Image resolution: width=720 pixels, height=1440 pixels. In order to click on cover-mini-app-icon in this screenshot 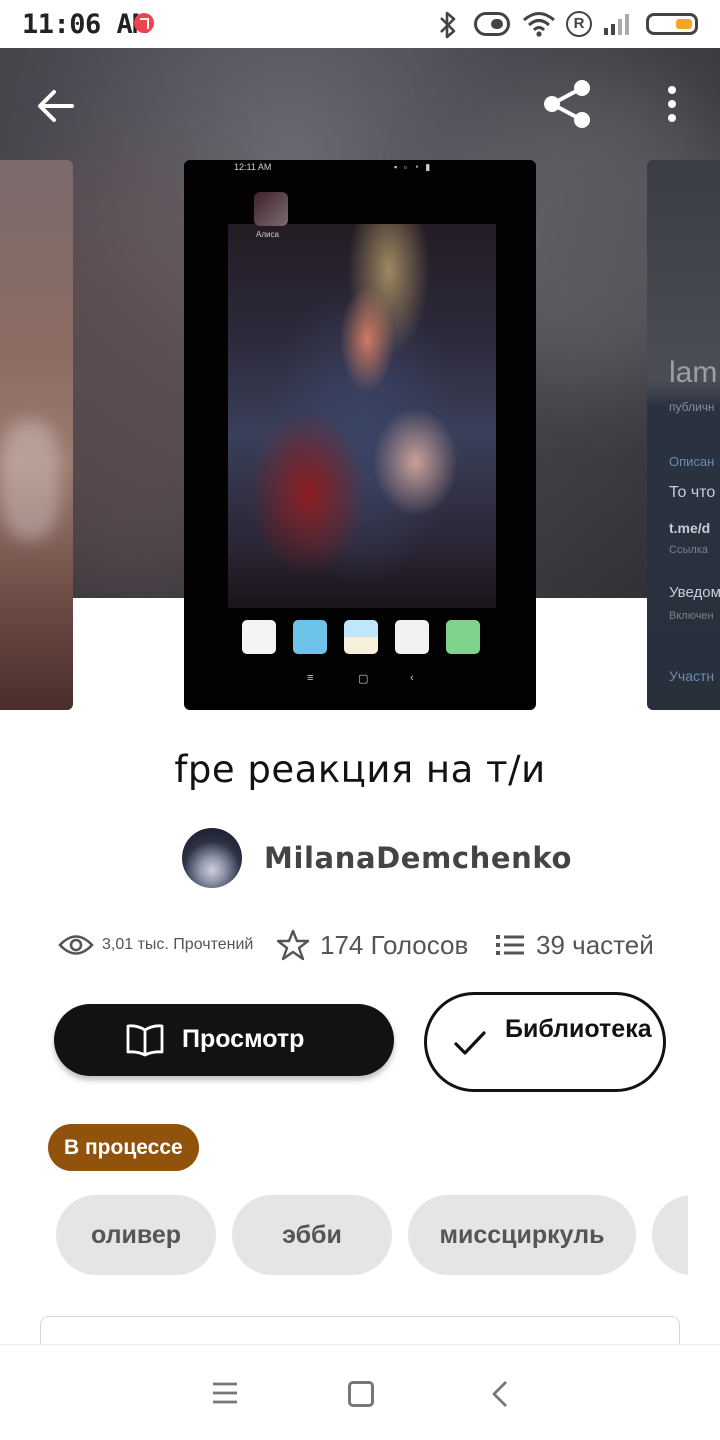, I will do `click(271, 209)`.